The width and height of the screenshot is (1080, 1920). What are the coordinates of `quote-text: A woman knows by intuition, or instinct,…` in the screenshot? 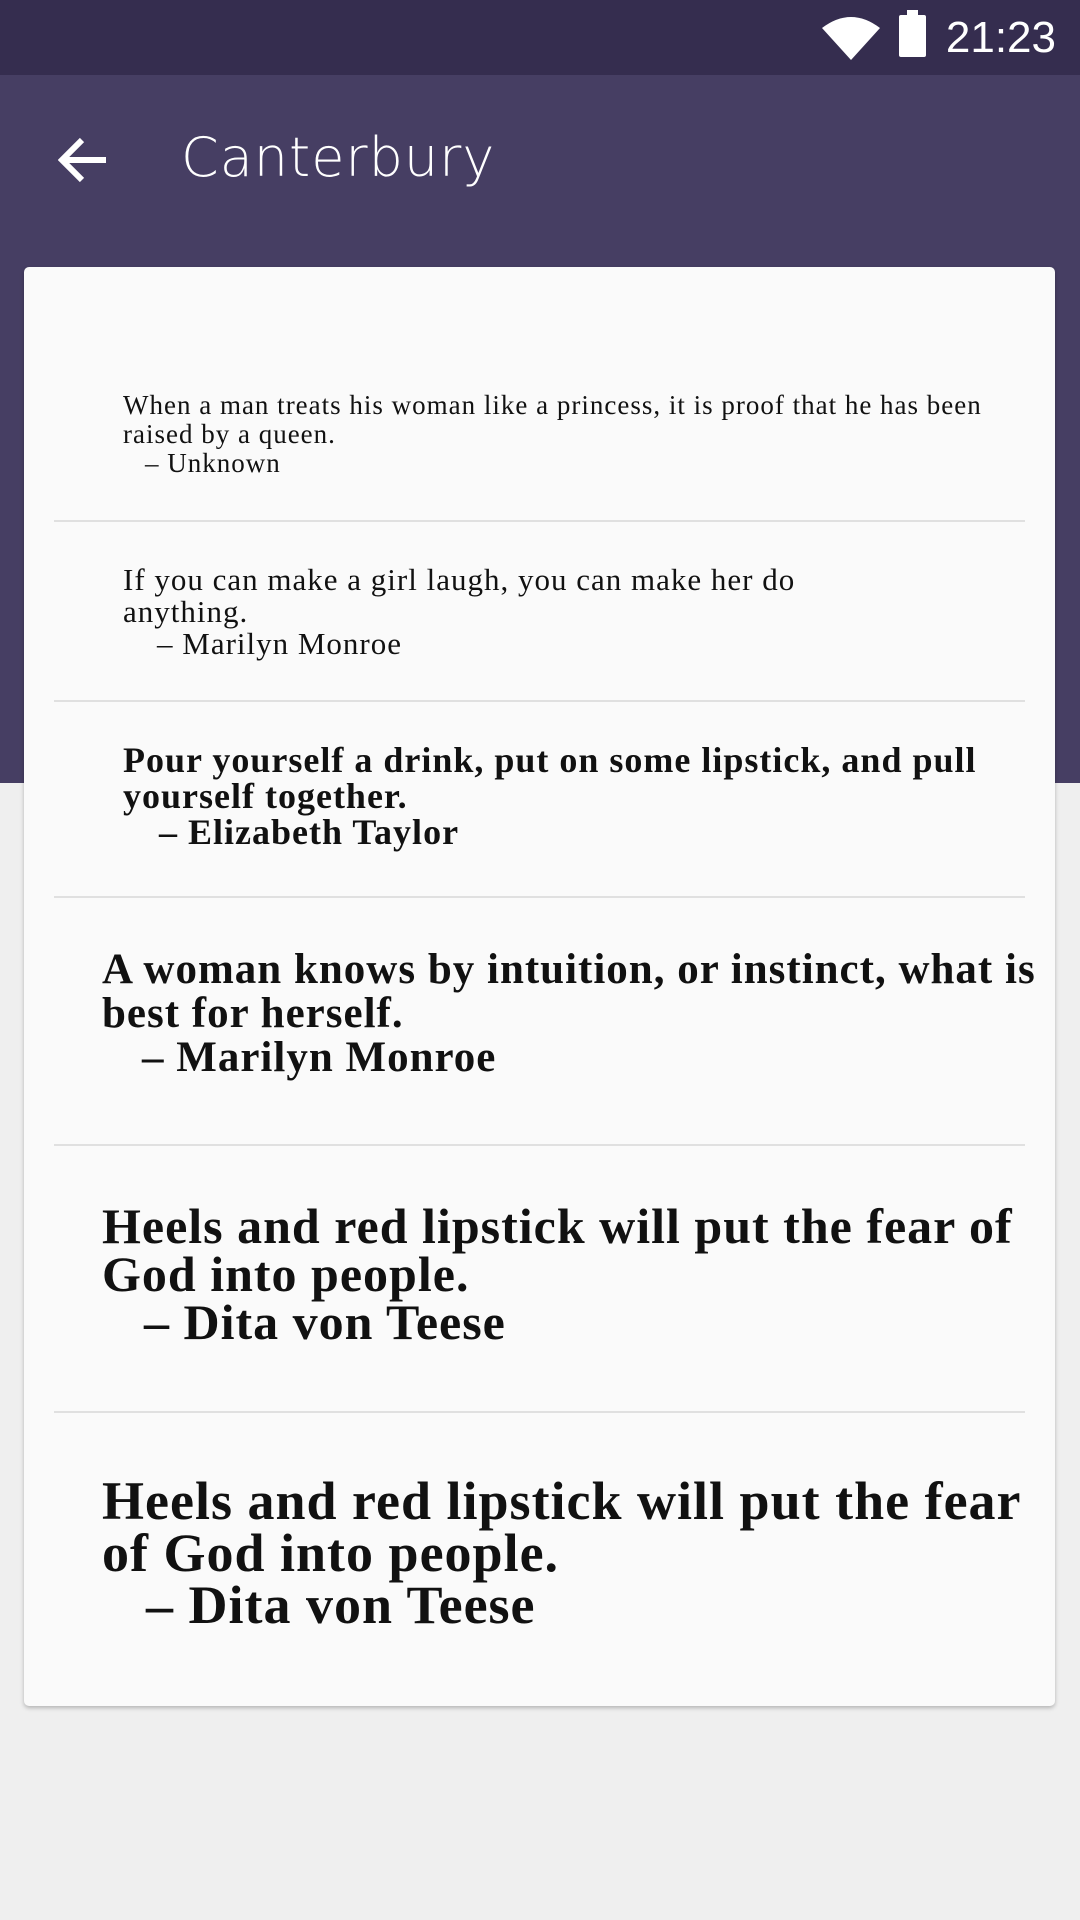 It's located at (569, 991).